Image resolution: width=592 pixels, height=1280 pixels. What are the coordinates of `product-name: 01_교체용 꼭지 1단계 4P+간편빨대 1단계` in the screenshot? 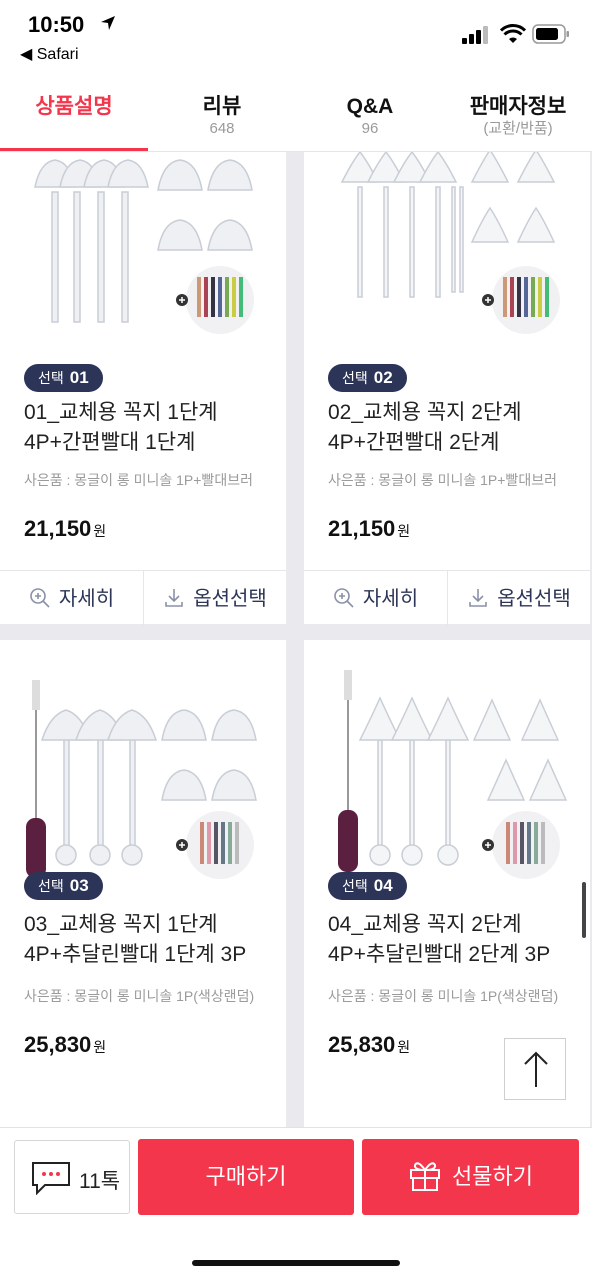 It's located at (121, 427).